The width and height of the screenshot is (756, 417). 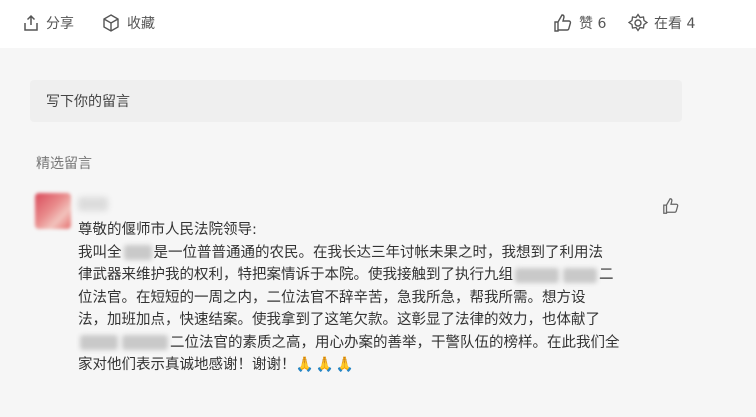 I want to click on comment-line: 位法官。在短短的一周之内，二位法官不辞辛苦，急我所急，帮我所需。想方设, so click(x=332, y=297).